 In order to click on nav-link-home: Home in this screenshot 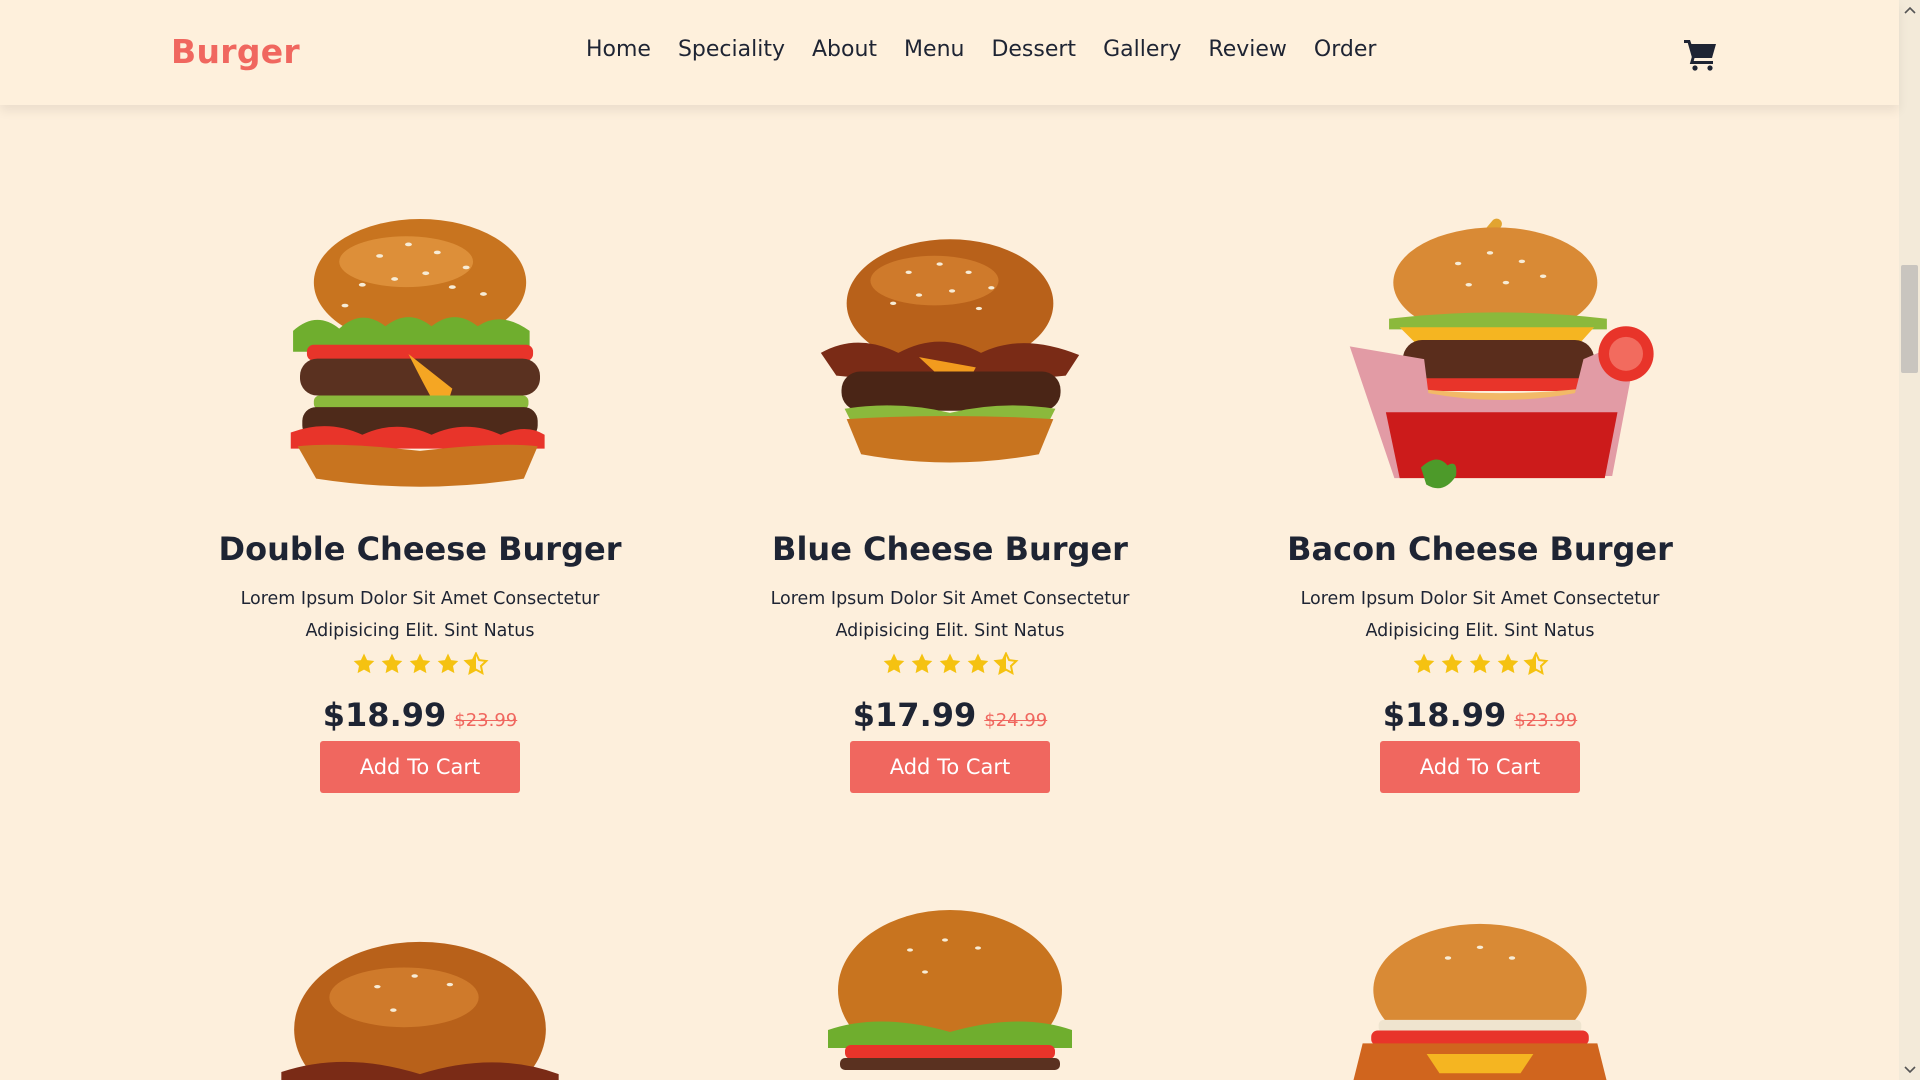, I will do `click(618, 49)`.